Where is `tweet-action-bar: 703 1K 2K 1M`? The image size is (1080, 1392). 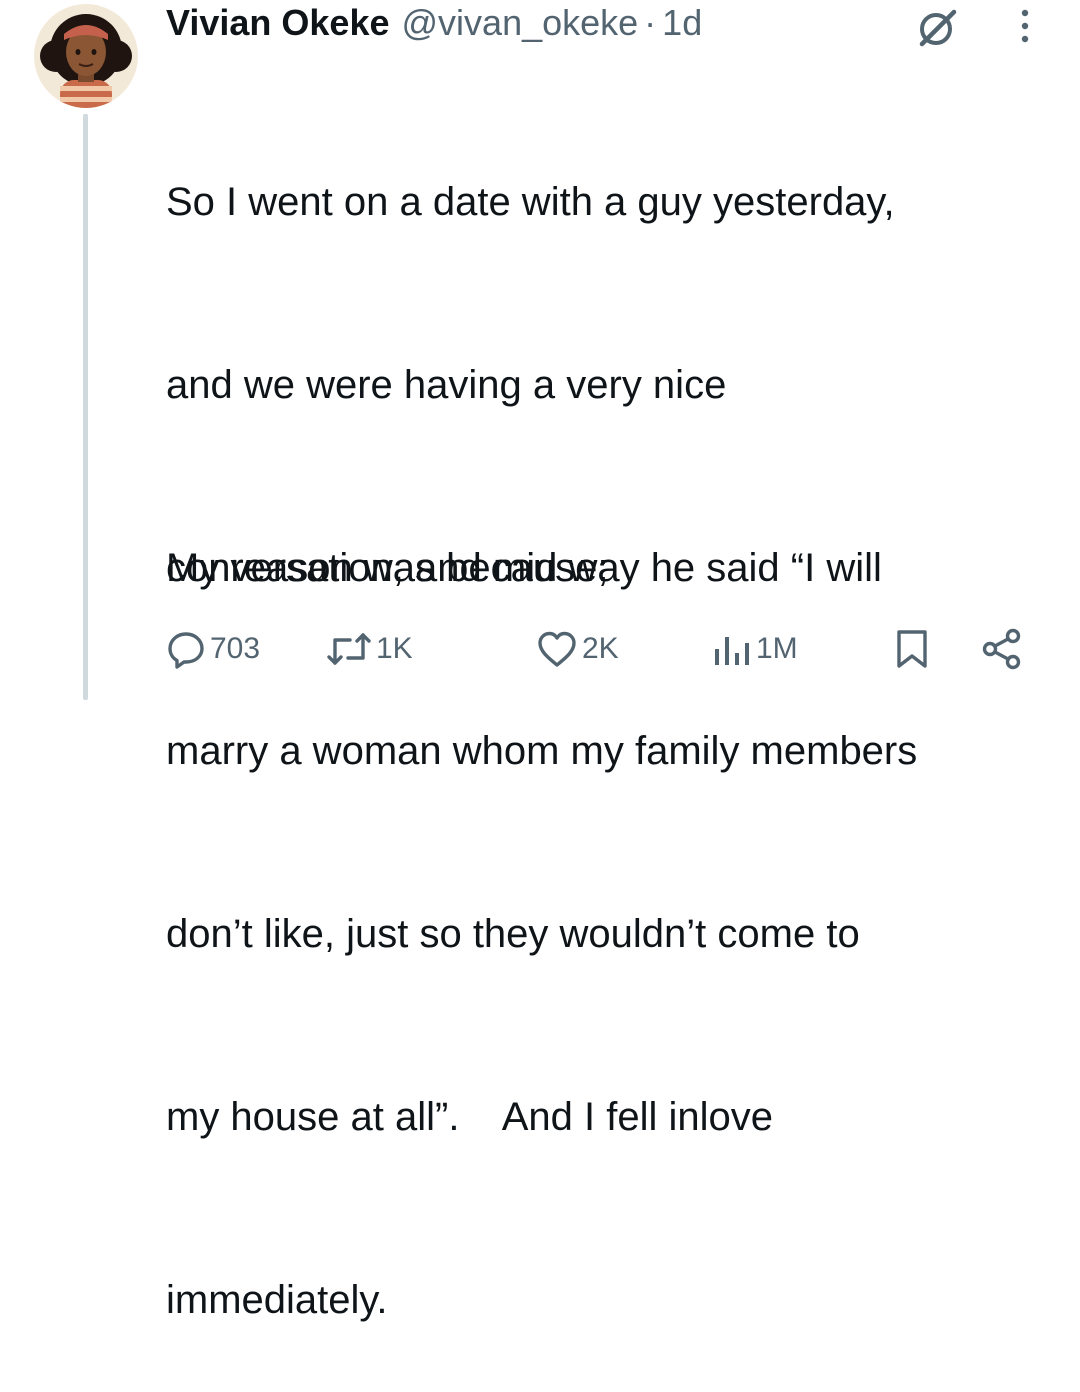
tweet-action-bar: 703 1K 2K 1M is located at coordinates (540, 649).